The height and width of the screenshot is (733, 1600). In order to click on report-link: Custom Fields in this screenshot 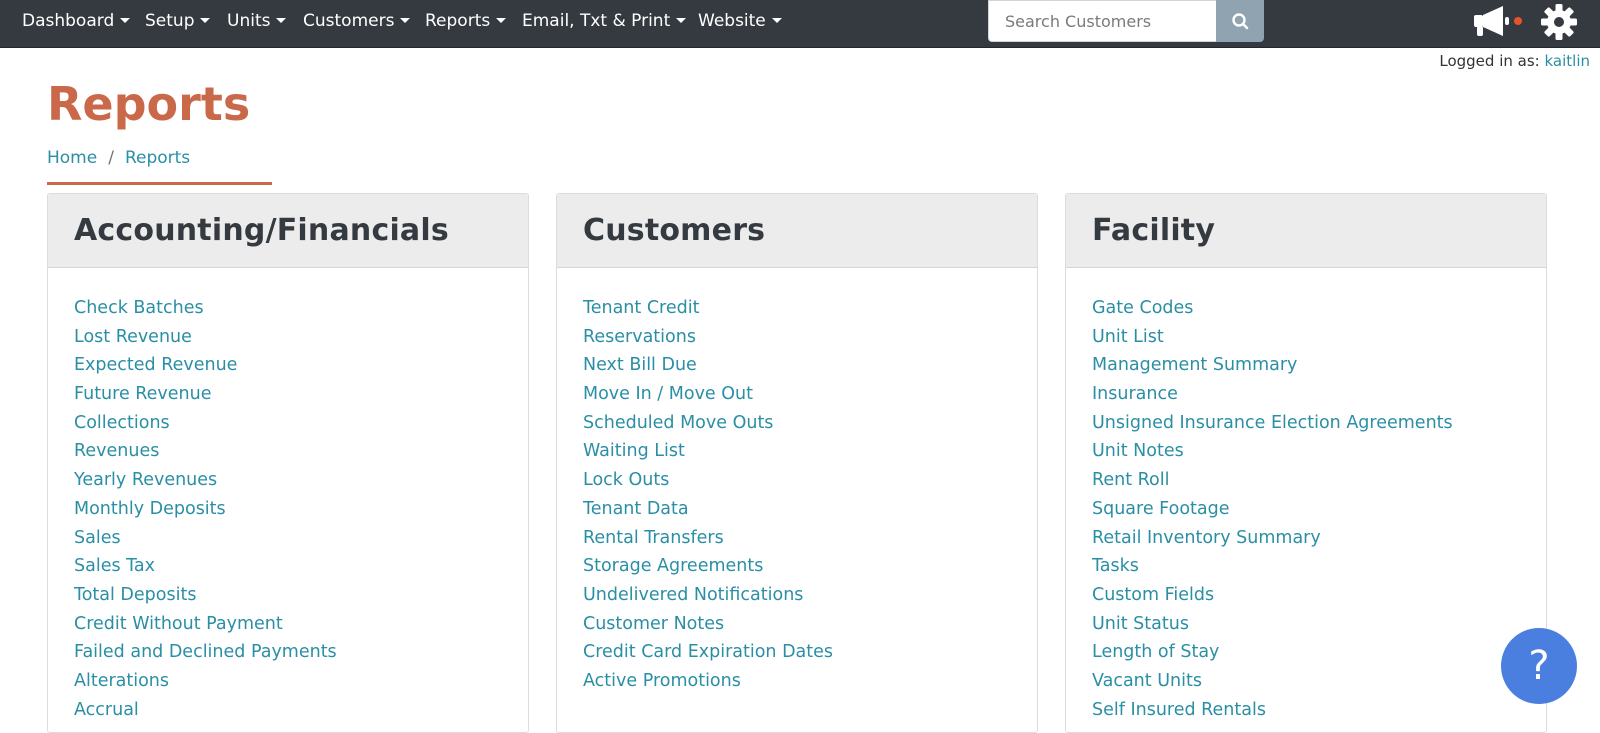, I will do `click(1153, 595)`.